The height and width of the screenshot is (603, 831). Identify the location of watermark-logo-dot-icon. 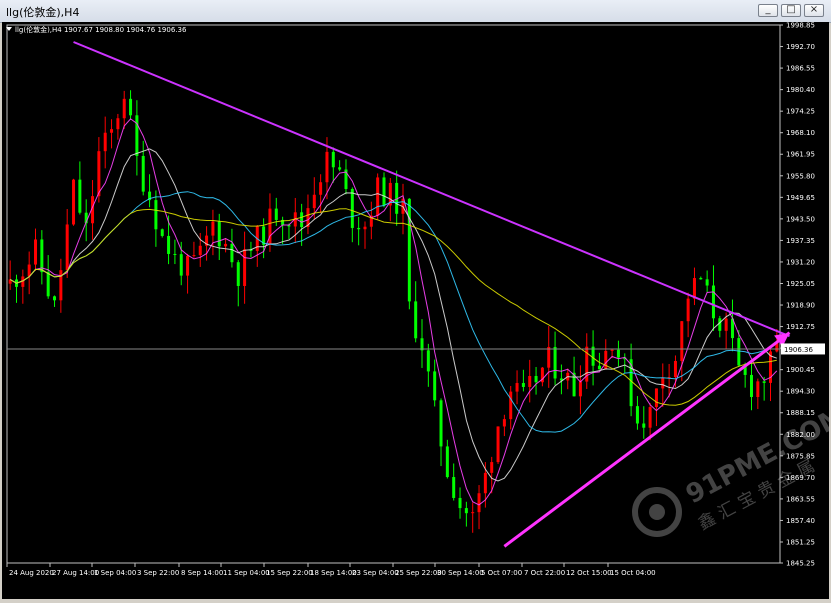
(657, 512).